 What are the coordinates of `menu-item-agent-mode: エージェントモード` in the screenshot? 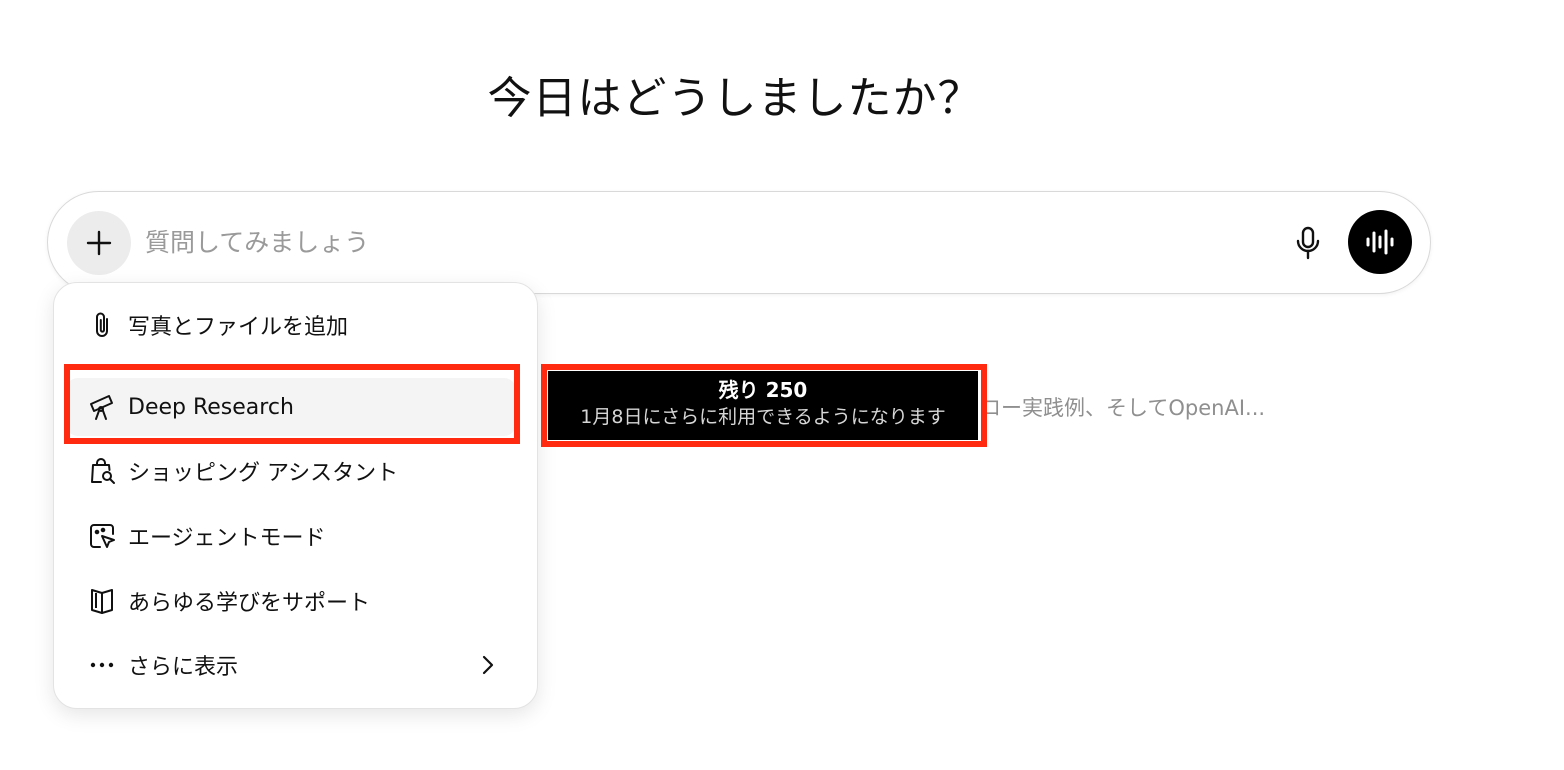 It's located at (291, 536).